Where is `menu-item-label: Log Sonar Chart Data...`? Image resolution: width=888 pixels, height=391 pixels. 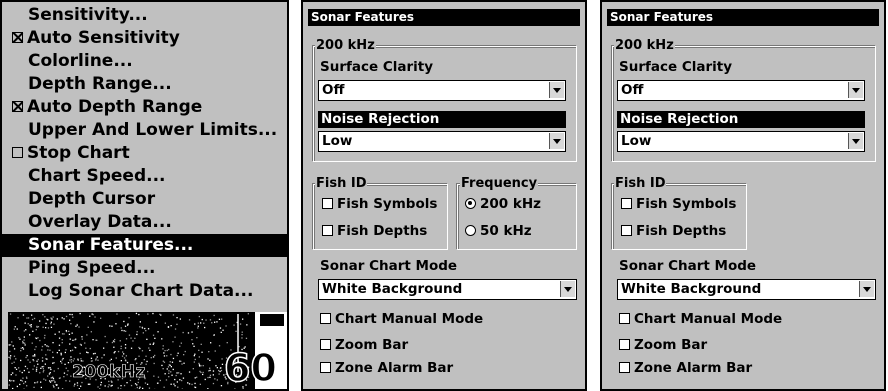 menu-item-label: Log Sonar Chart Data... is located at coordinates (141, 291).